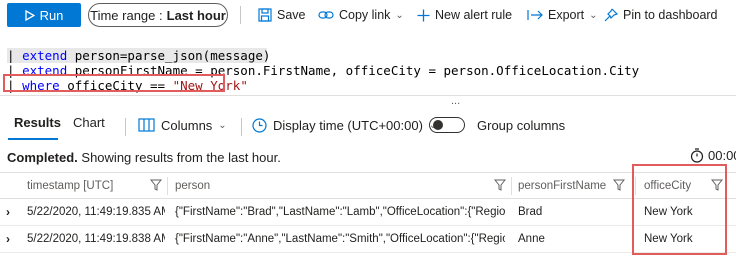 This screenshot has height=260, width=736. I want to click on pin-to-dashboard-button: Pin to dashboard, so click(661, 15).